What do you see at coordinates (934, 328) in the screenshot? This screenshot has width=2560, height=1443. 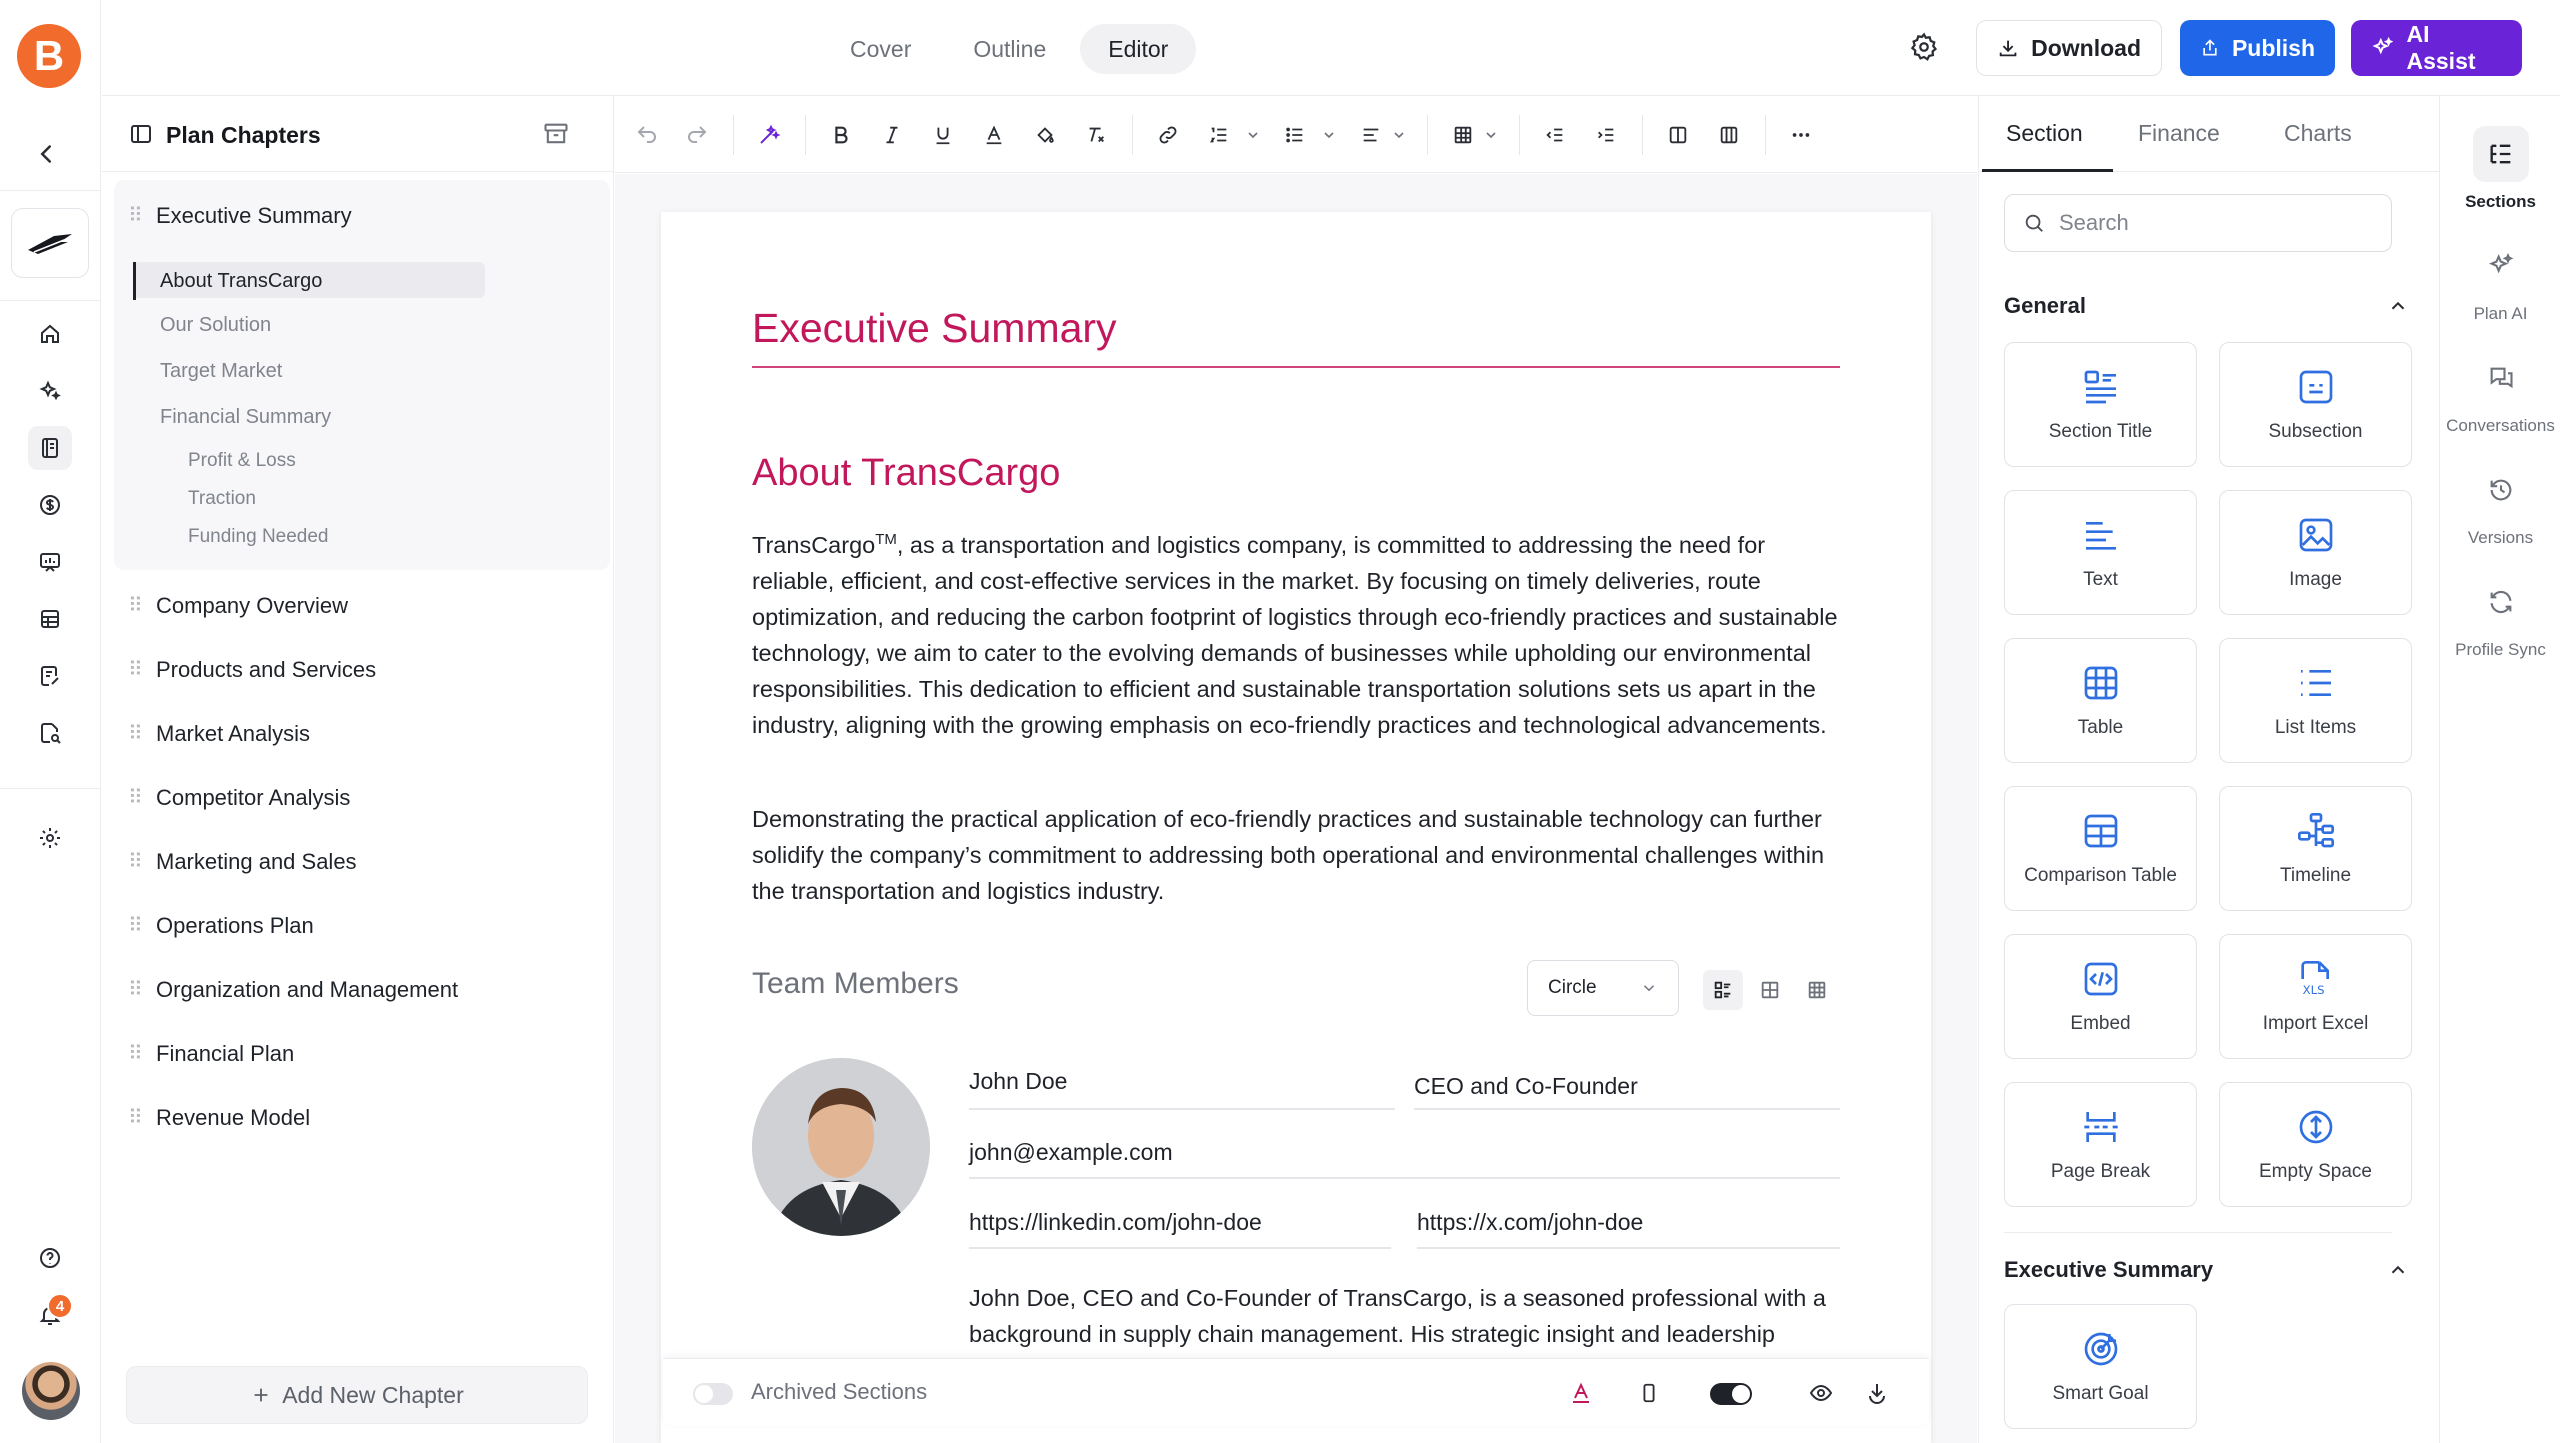 I see `chapter-heading: Executive Summary` at bounding box center [934, 328].